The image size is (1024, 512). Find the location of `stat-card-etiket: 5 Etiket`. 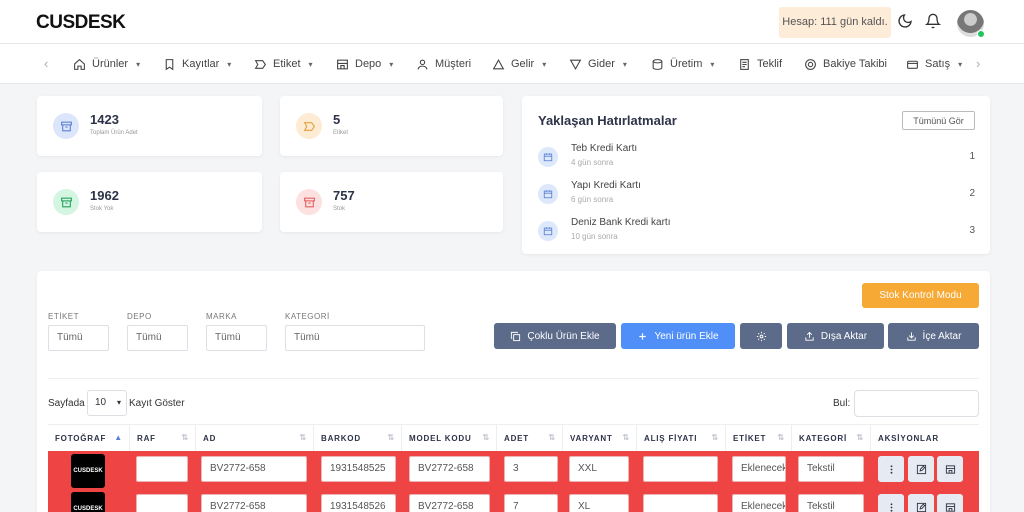

stat-card-etiket: 5 Etiket is located at coordinates (391, 126).